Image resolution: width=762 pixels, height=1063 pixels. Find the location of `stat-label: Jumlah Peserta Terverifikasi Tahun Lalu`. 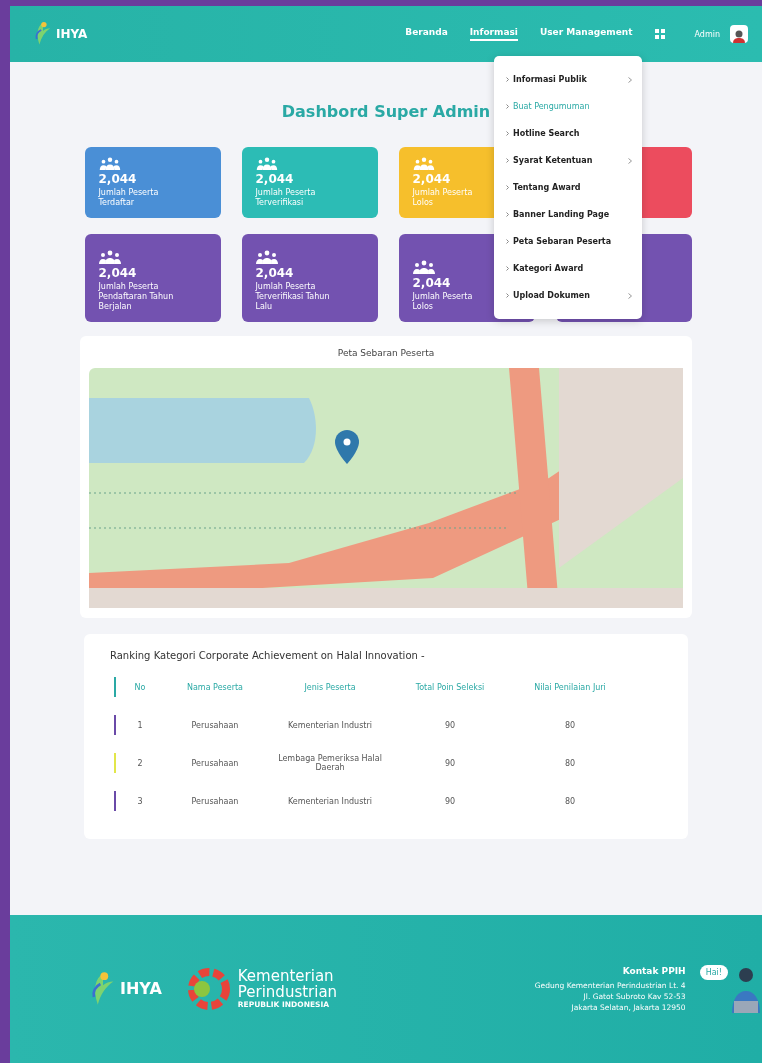

stat-label: Jumlah Peserta Terverifikasi Tahun Lalu is located at coordinates (293, 297).